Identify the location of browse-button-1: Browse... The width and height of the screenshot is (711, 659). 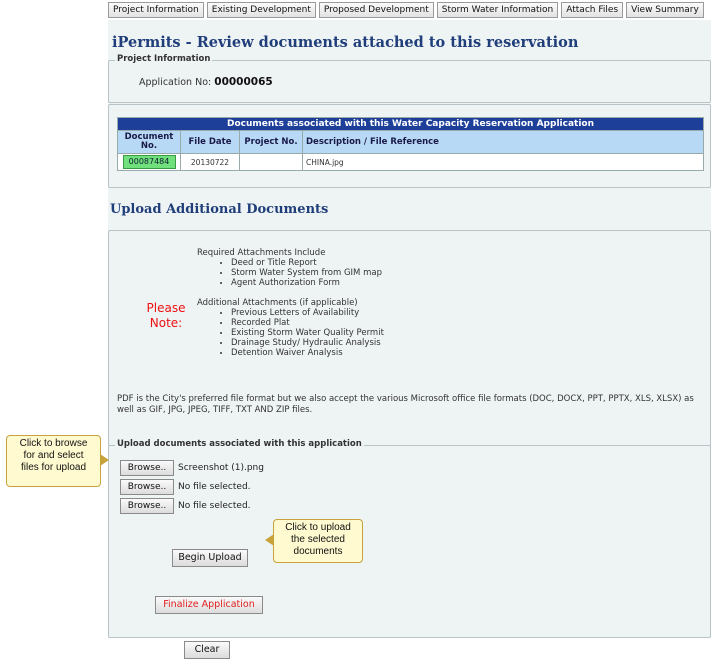
(147, 468).